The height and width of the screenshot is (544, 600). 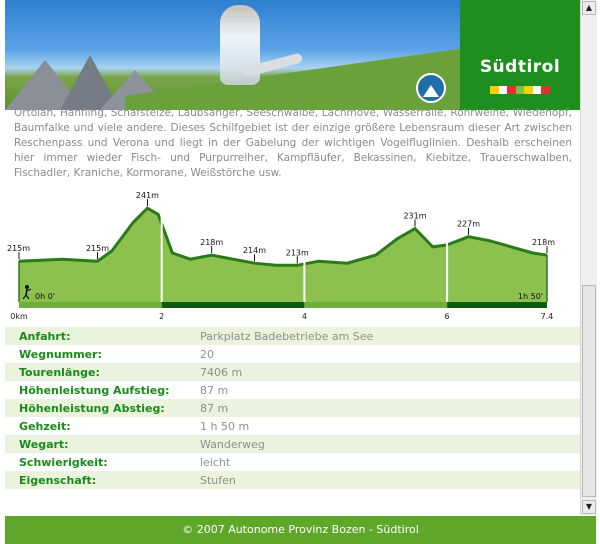 What do you see at coordinates (292, 480) in the screenshot?
I see `detail-row: Eigenschaft: Stufen` at bounding box center [292, 480].